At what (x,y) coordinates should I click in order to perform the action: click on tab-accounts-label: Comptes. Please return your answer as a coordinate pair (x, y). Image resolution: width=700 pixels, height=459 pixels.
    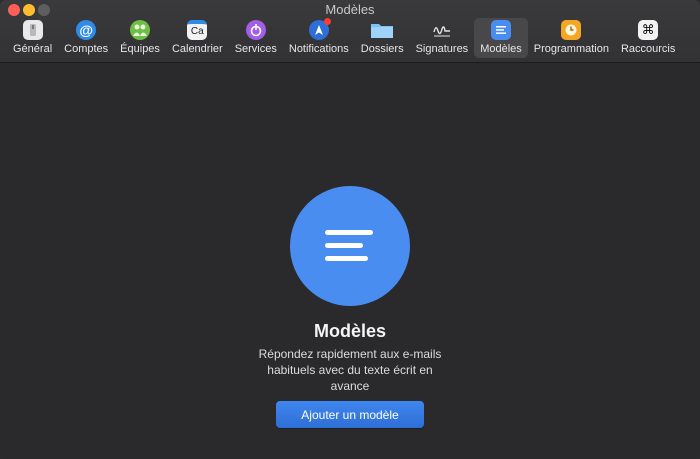
    Looking at the image, I should click on (86, 49).